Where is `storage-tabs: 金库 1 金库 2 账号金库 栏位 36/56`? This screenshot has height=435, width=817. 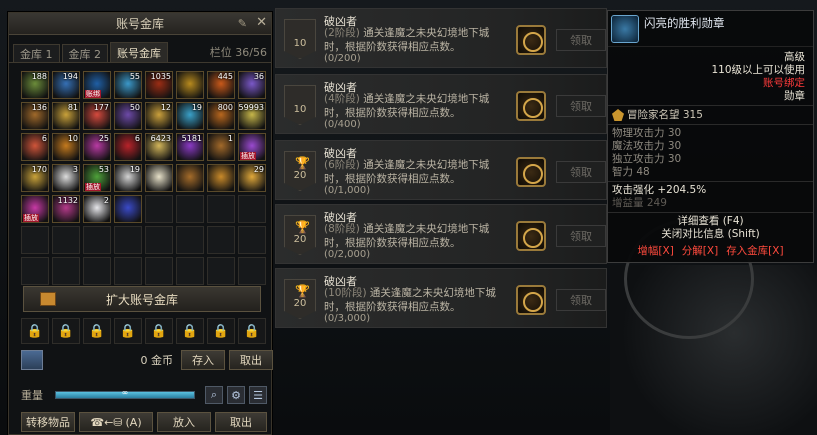 storage-tabs: 金库 1 金库 2 账号金库 栏位 36/56 is located at coordinates (140, 52).